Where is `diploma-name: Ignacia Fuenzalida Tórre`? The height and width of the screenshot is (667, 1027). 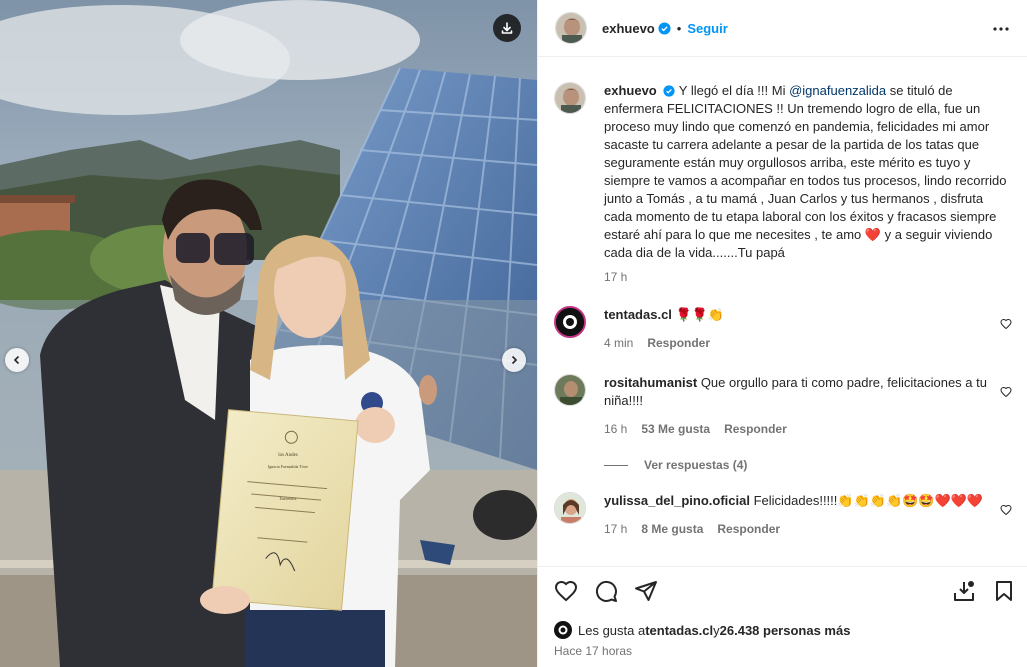
diploma-name: Ignacia Fuenzalida Tórre is located at coordinates (288, 466).